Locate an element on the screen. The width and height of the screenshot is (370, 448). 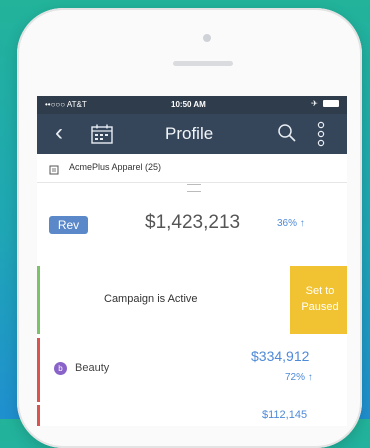
earpiece-speaker is located at coordinates (203, 63).